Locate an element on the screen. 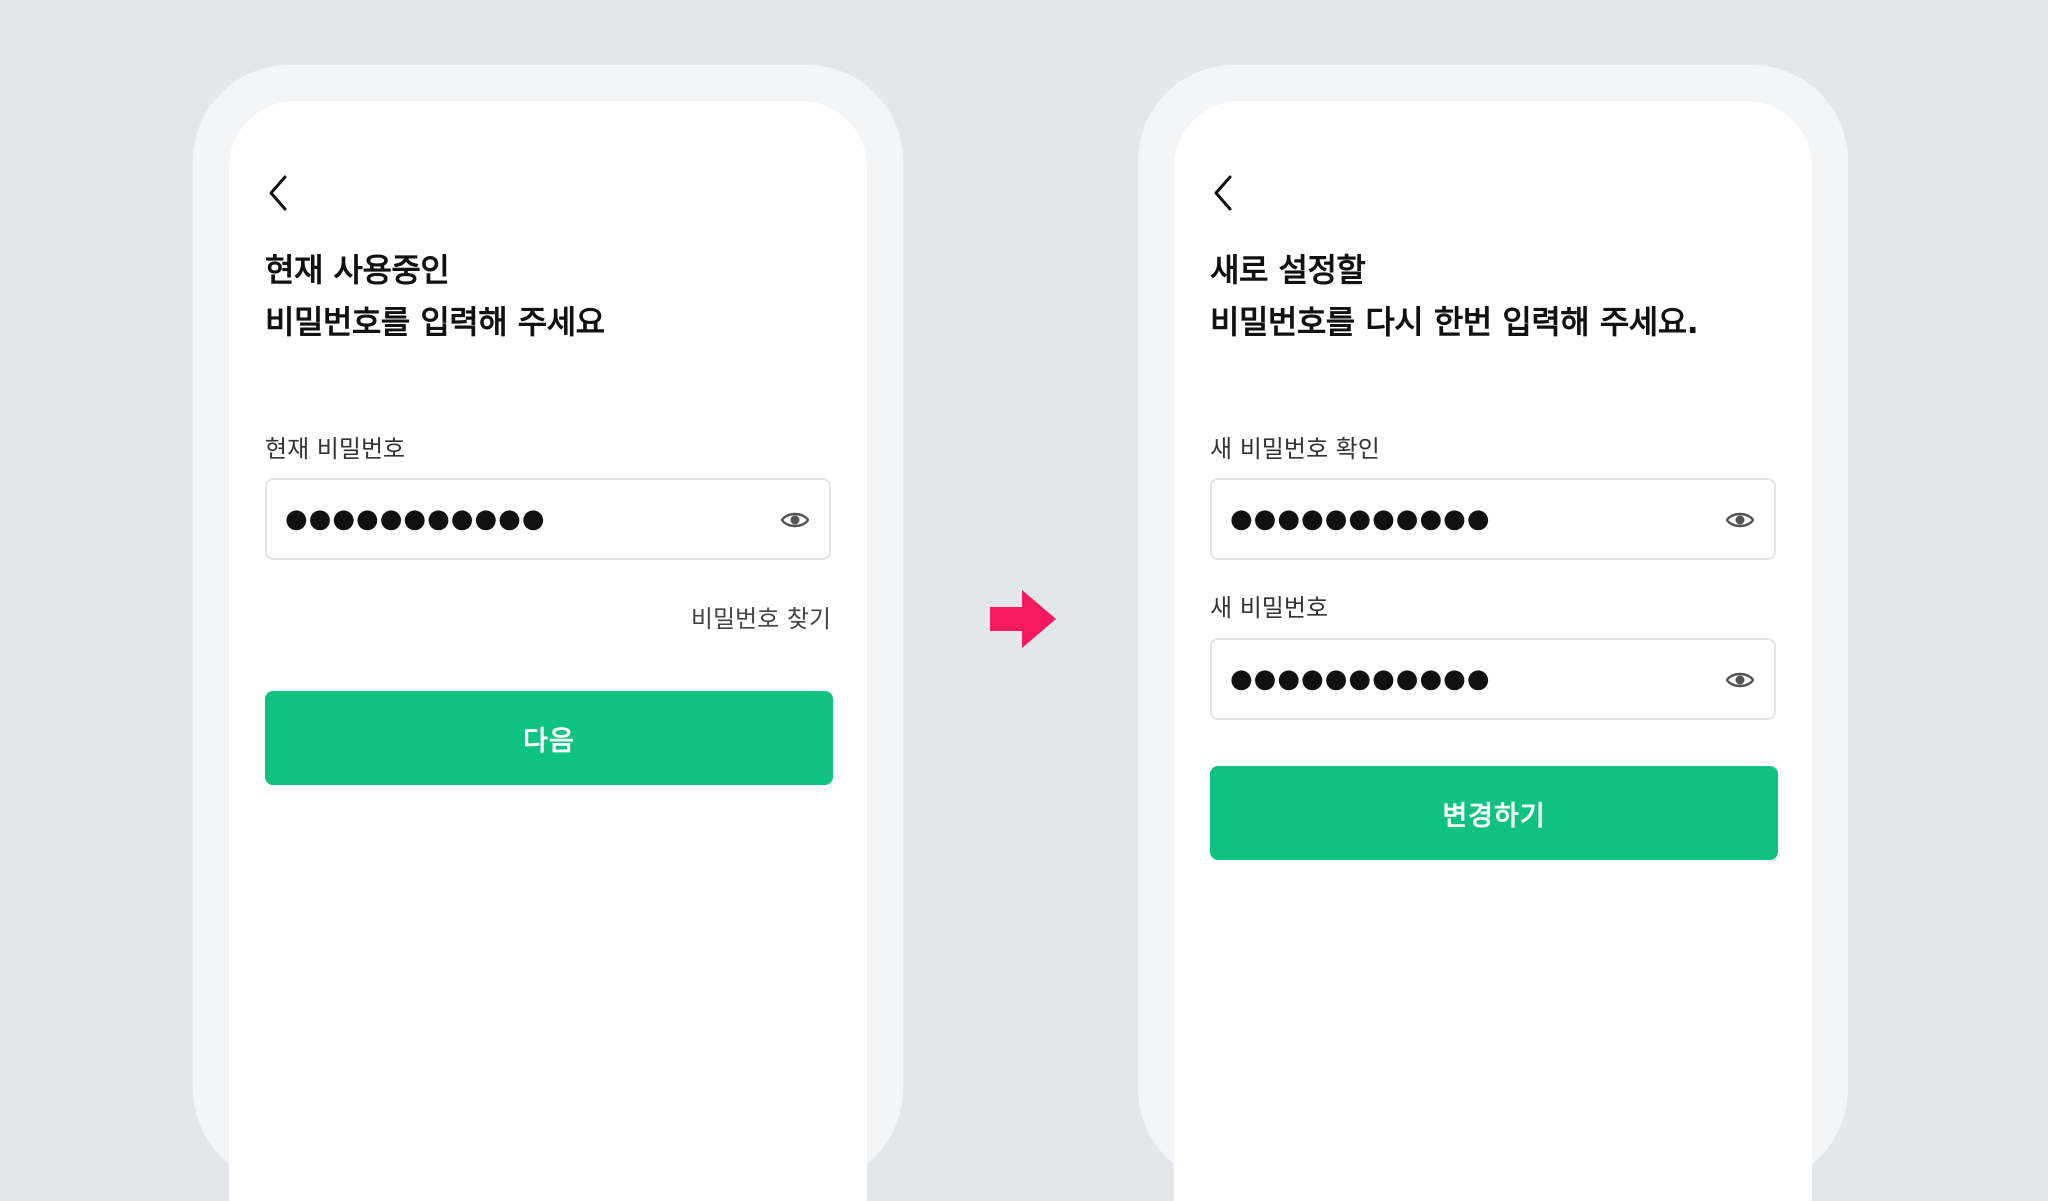  current-password-field: ●●●●●●●●●●● is located at coordinates (548, 519).